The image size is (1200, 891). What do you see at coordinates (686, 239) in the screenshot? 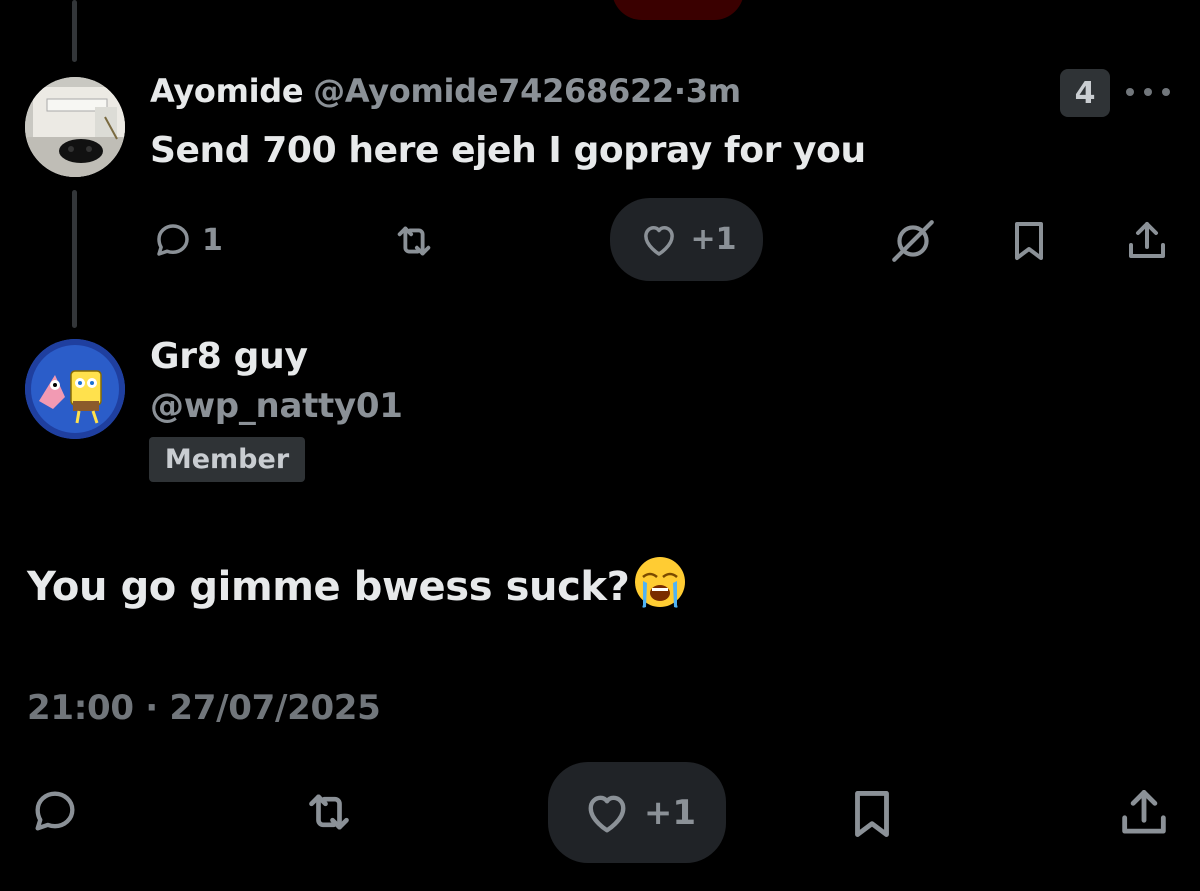
I see `reply-like-button: +1` at bounding box center [686, 239].